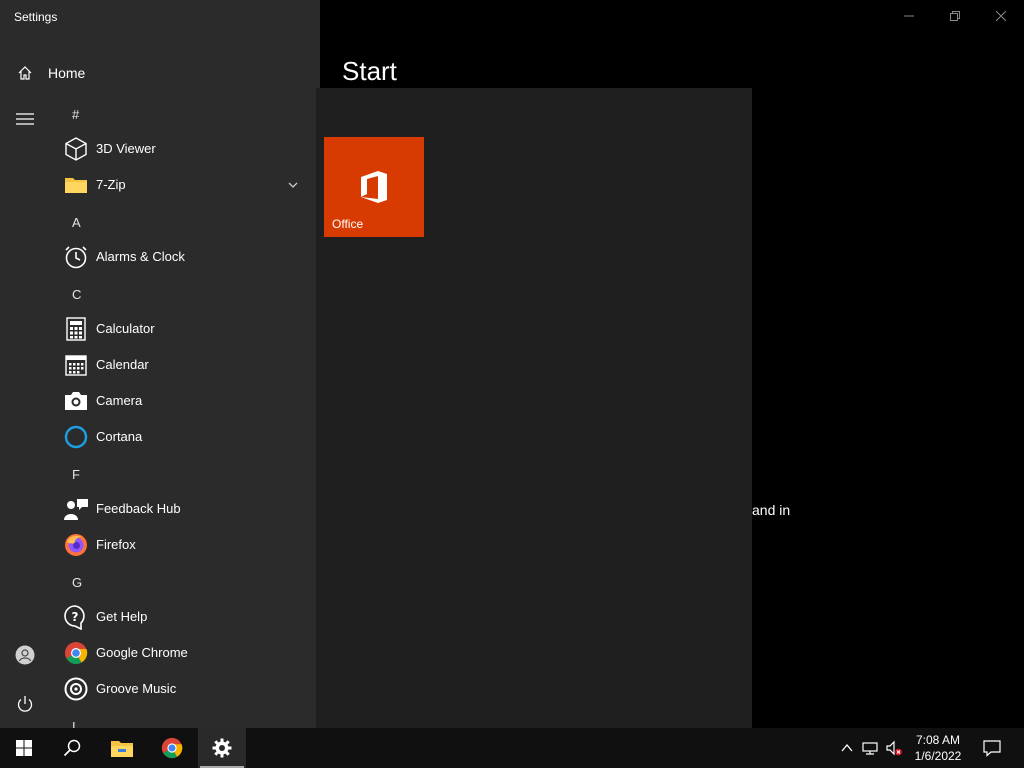  Describe the element at coordinates (140, 256) in the screenshot. I see `app-label: Alarms & Clock` at that location.